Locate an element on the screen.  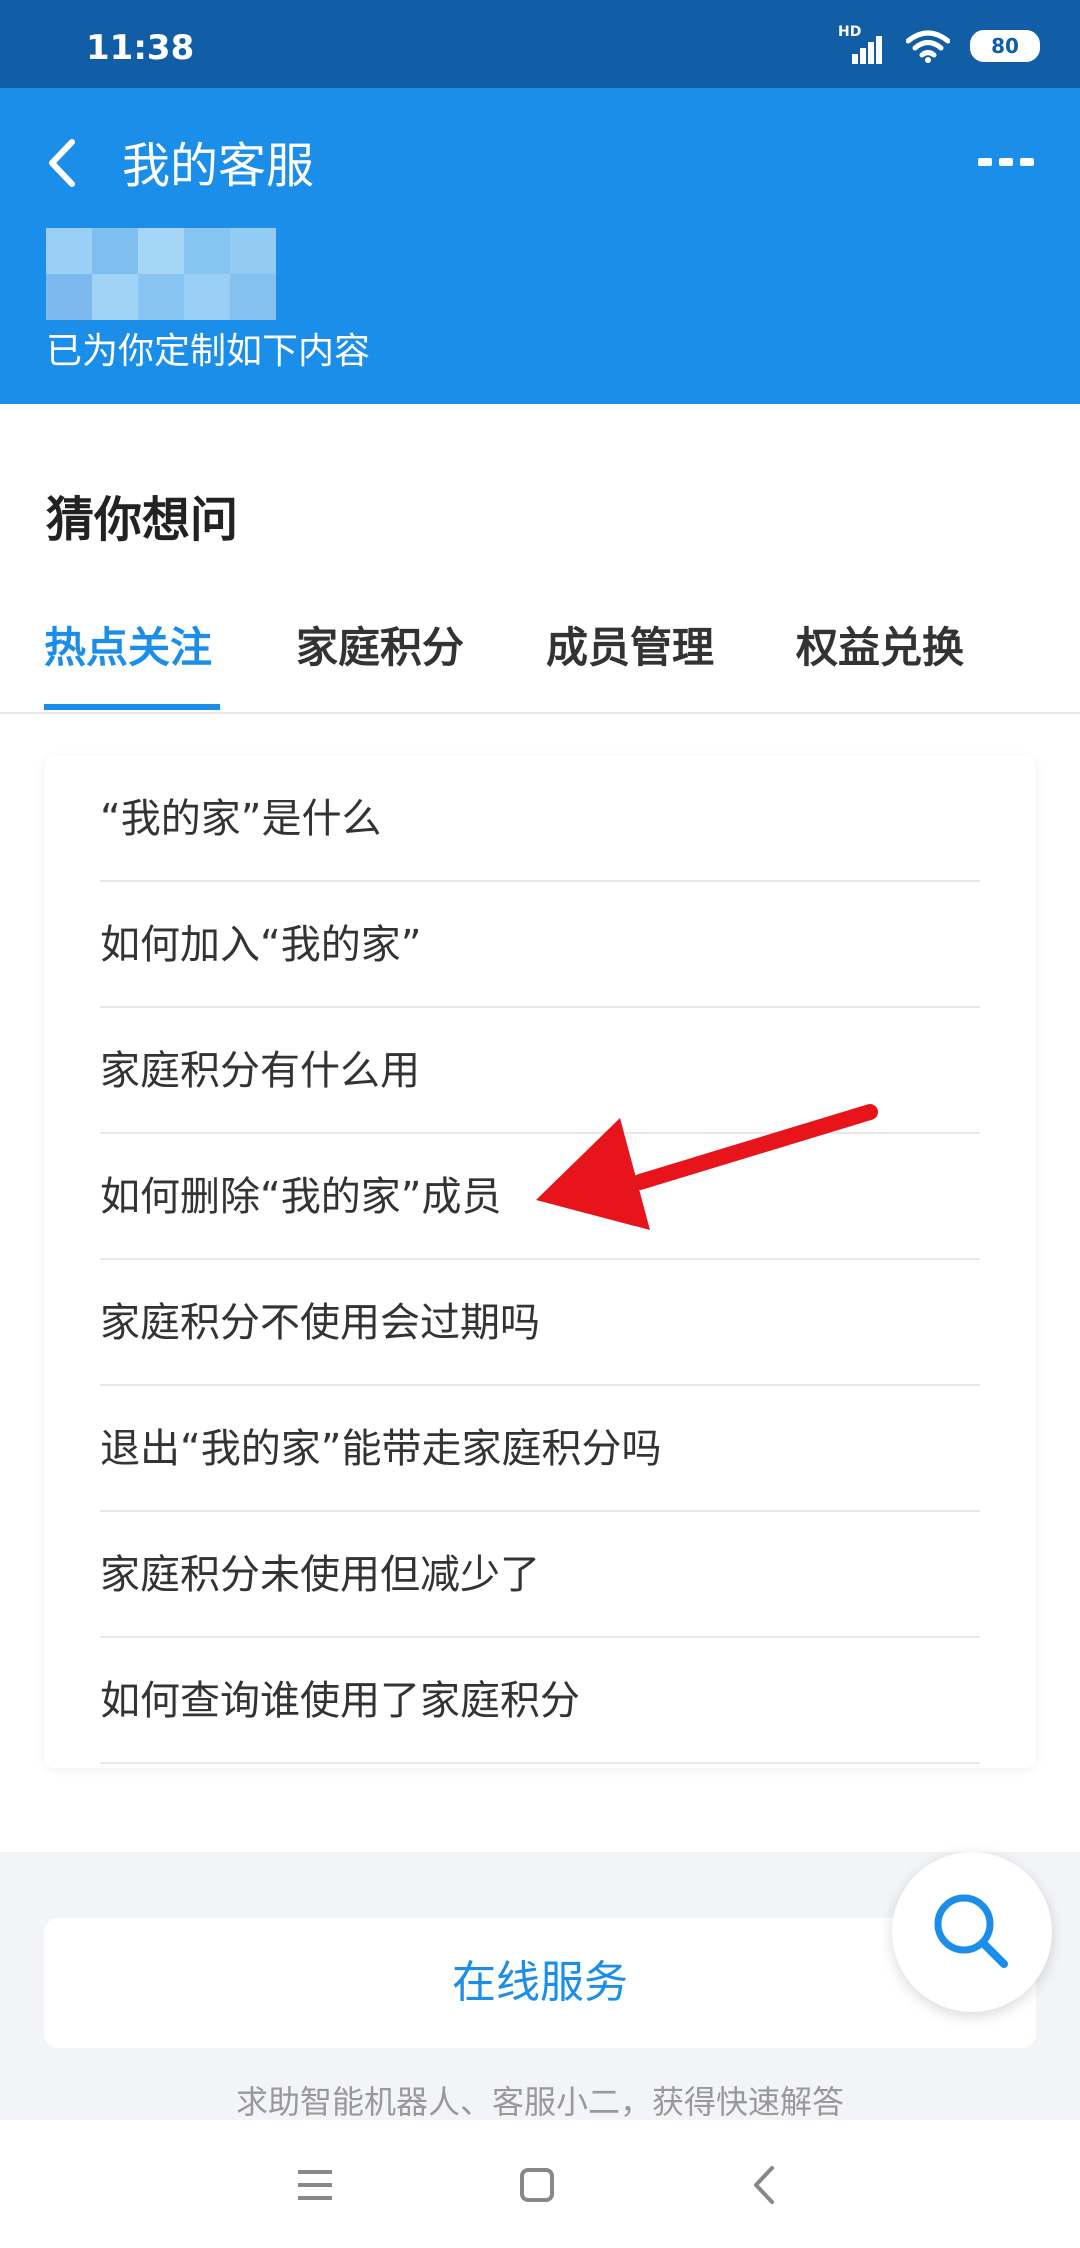
online-service-description: 求助智能机器人、客服小二，获得快速解答 is located at coordinates (539, 2101).